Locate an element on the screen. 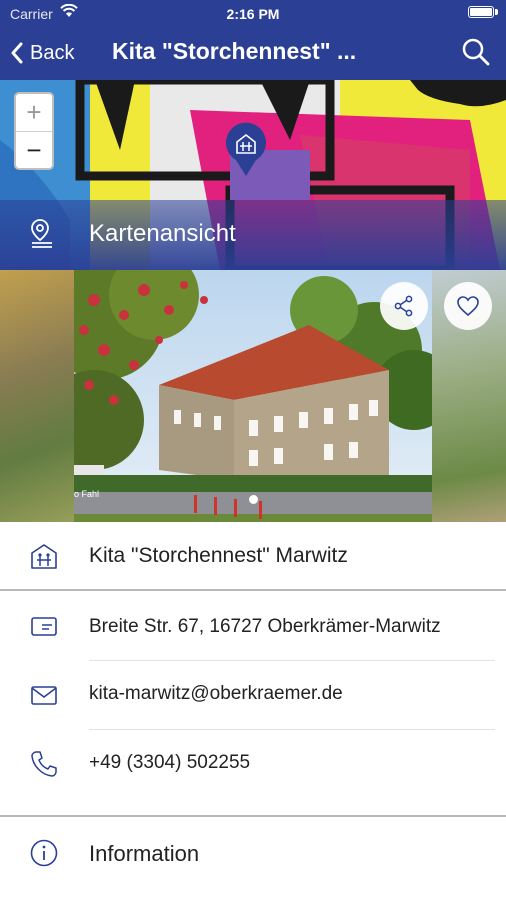  email-row: kita-marwitz@oberkraemer.de is located at coordinates (253, 695).